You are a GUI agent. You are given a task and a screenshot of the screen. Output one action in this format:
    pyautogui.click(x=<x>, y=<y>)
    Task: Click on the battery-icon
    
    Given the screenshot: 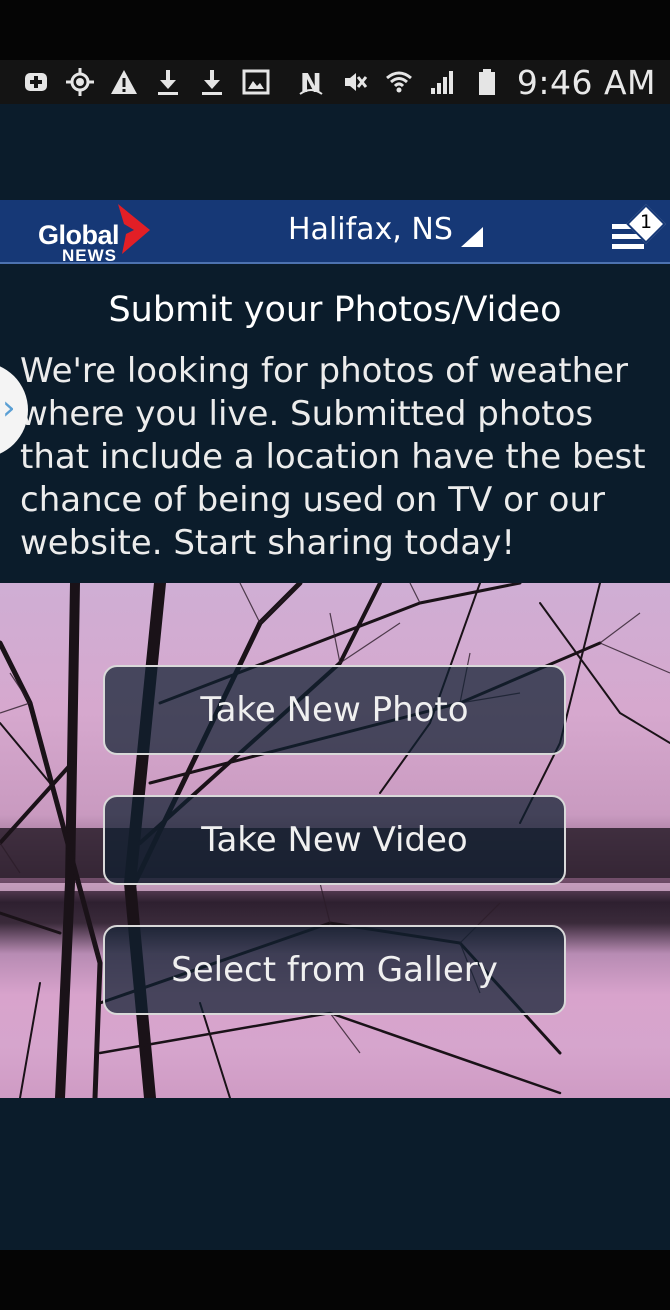 What is the action you would take?
    pyautogui.click(x=487, y=82)
    